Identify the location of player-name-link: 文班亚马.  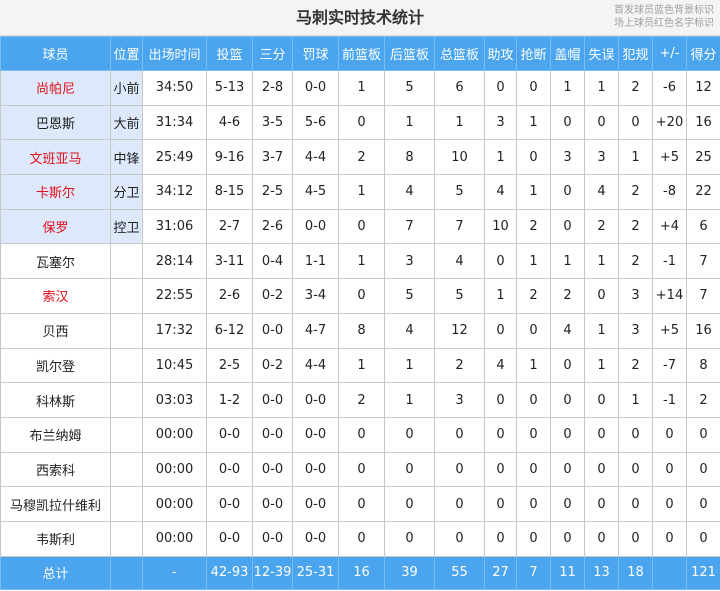
(55, 157).